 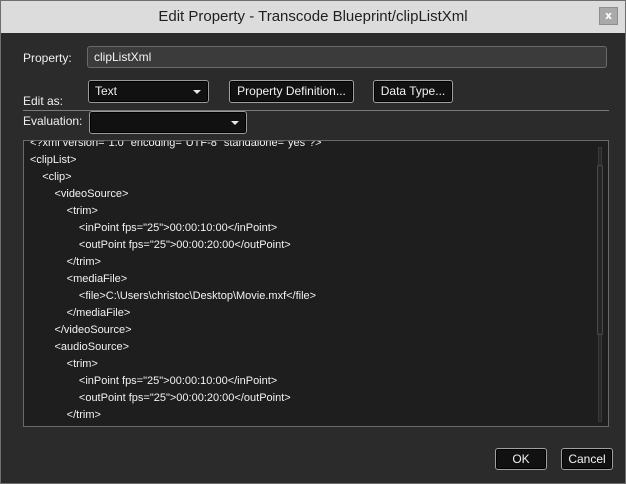 I want to click on code-line: <clipList>, so click(x=53, y=160).